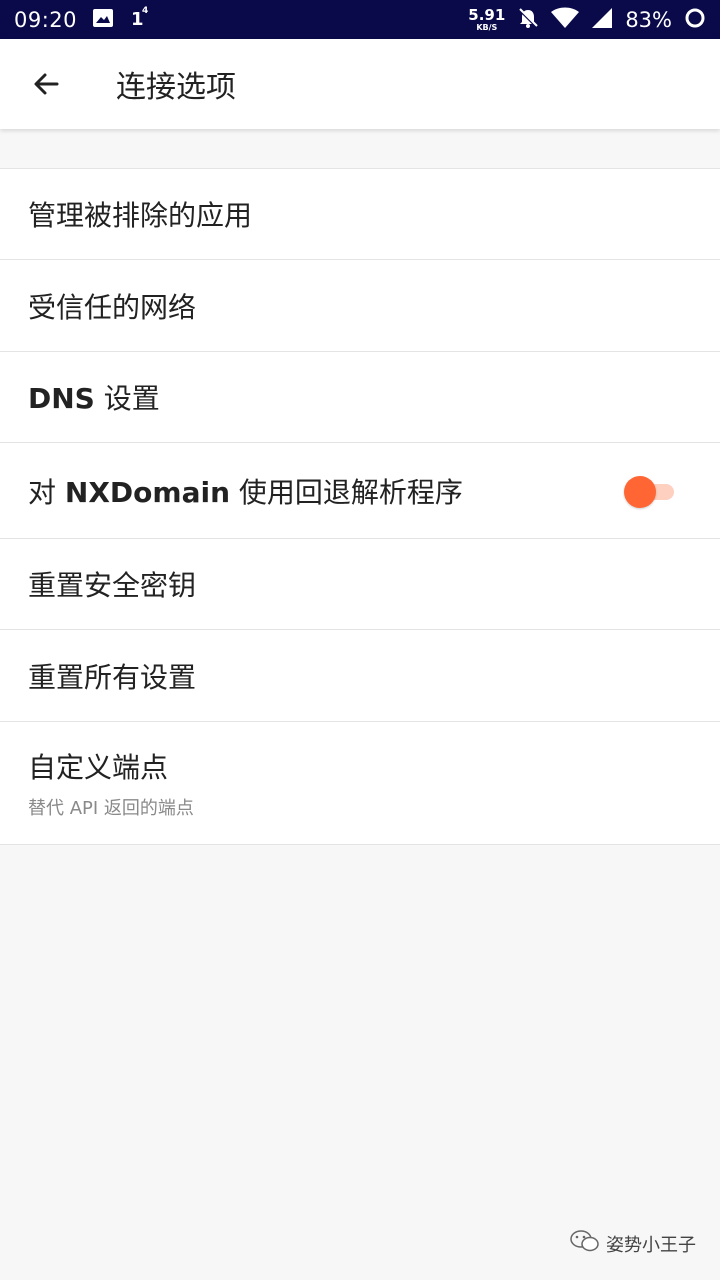 This screenshot has width=720, height=1280. I want to click on item-label: 对 NXDomain 使用回退解析程序, so click(245, 492).